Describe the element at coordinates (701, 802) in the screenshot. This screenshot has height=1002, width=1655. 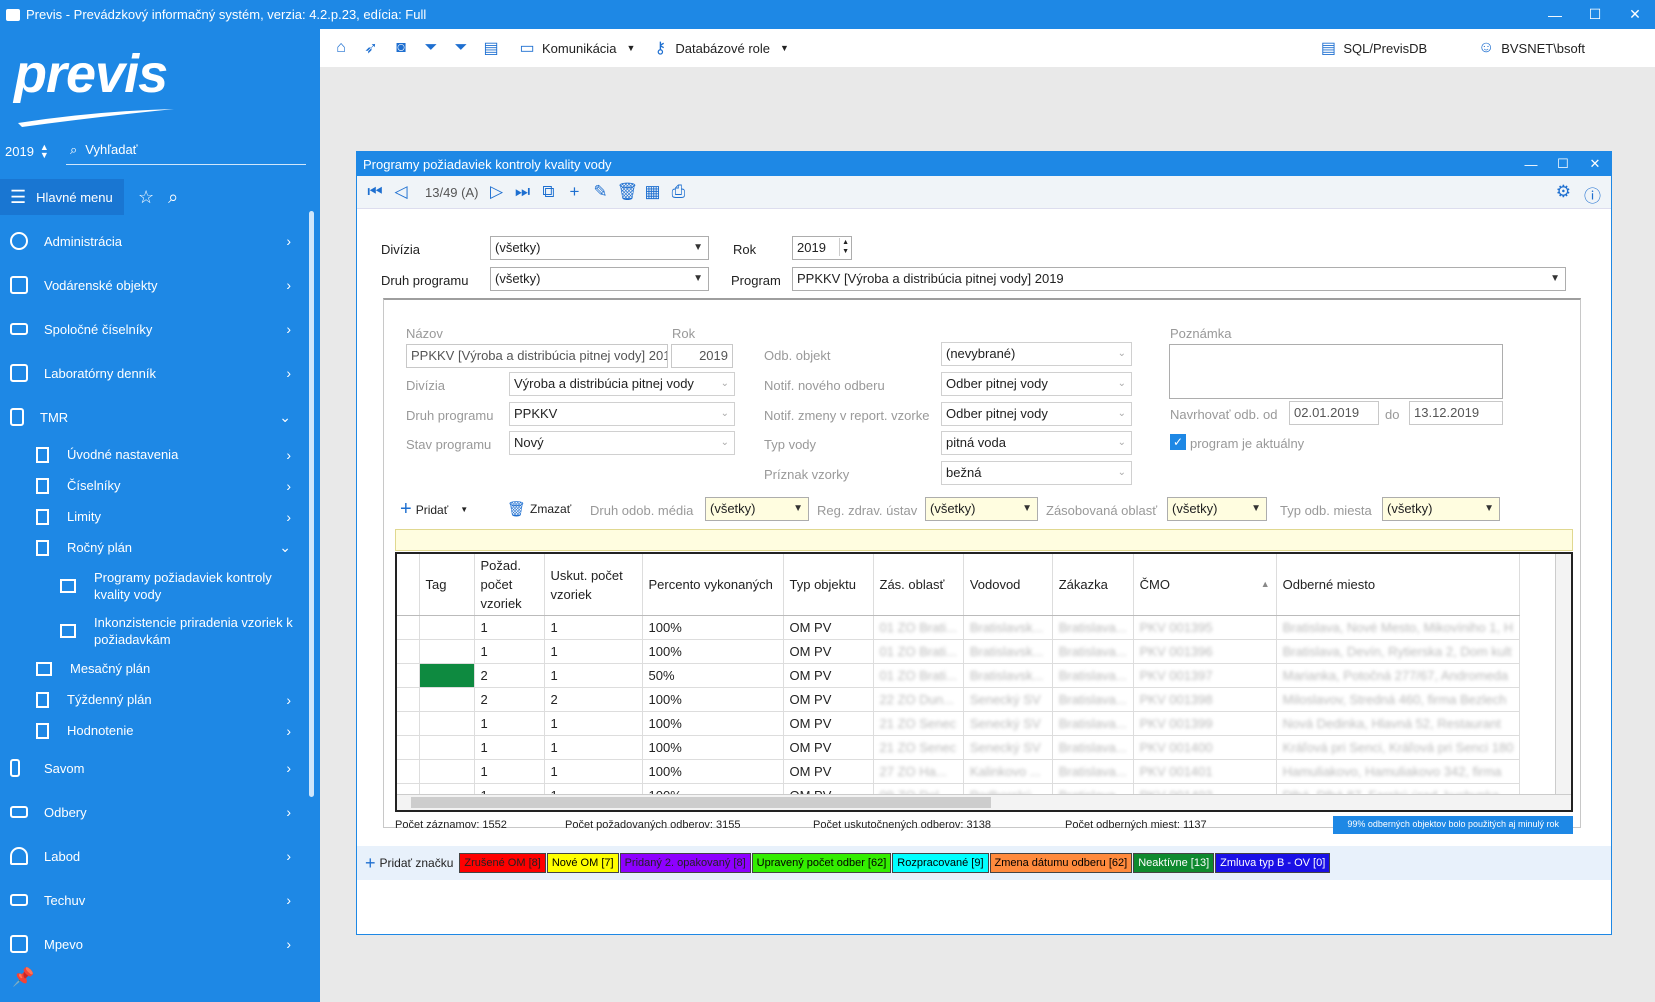
I see `scroll-thumb` at that location.